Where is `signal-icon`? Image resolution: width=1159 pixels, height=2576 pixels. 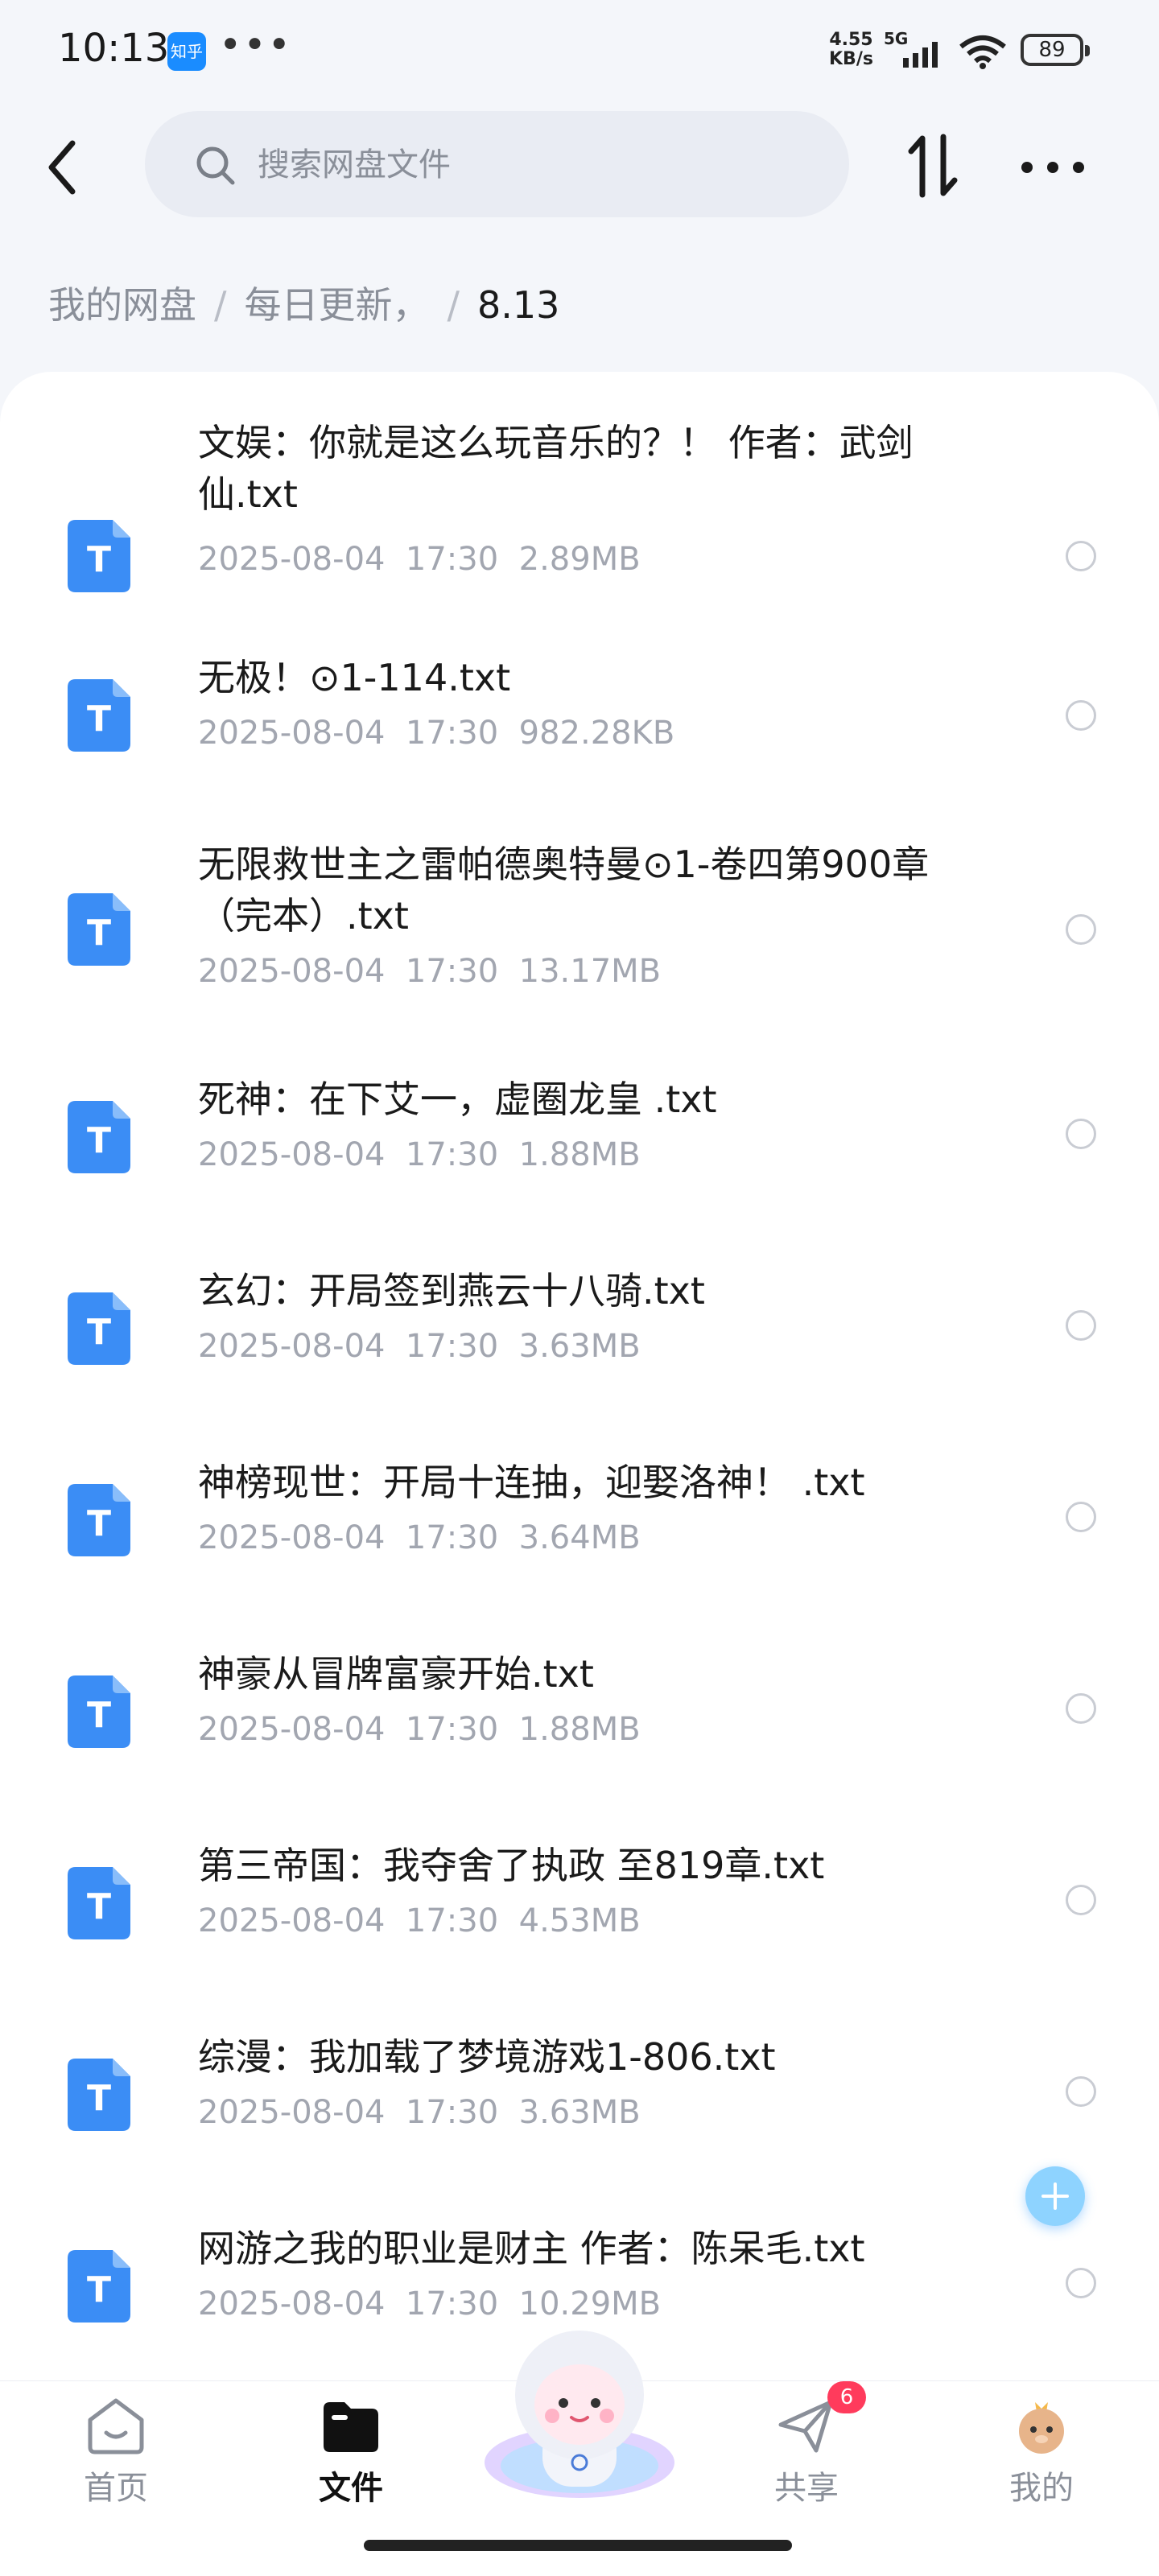 signal-icon is located at coordinates (921, 55).